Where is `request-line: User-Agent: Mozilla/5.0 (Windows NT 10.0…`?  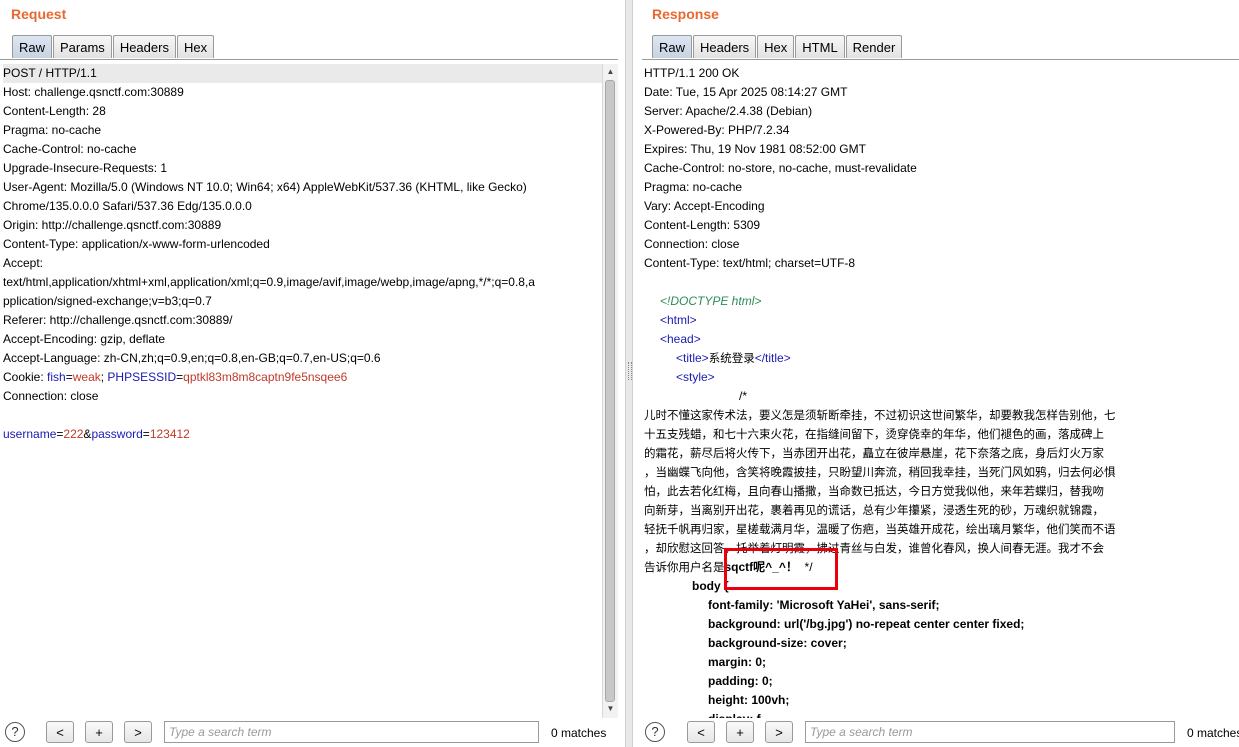 request-line: User-Agent: Mozilla/5.0 (Windows NT 10.0… is located at coordinates (265, 187).